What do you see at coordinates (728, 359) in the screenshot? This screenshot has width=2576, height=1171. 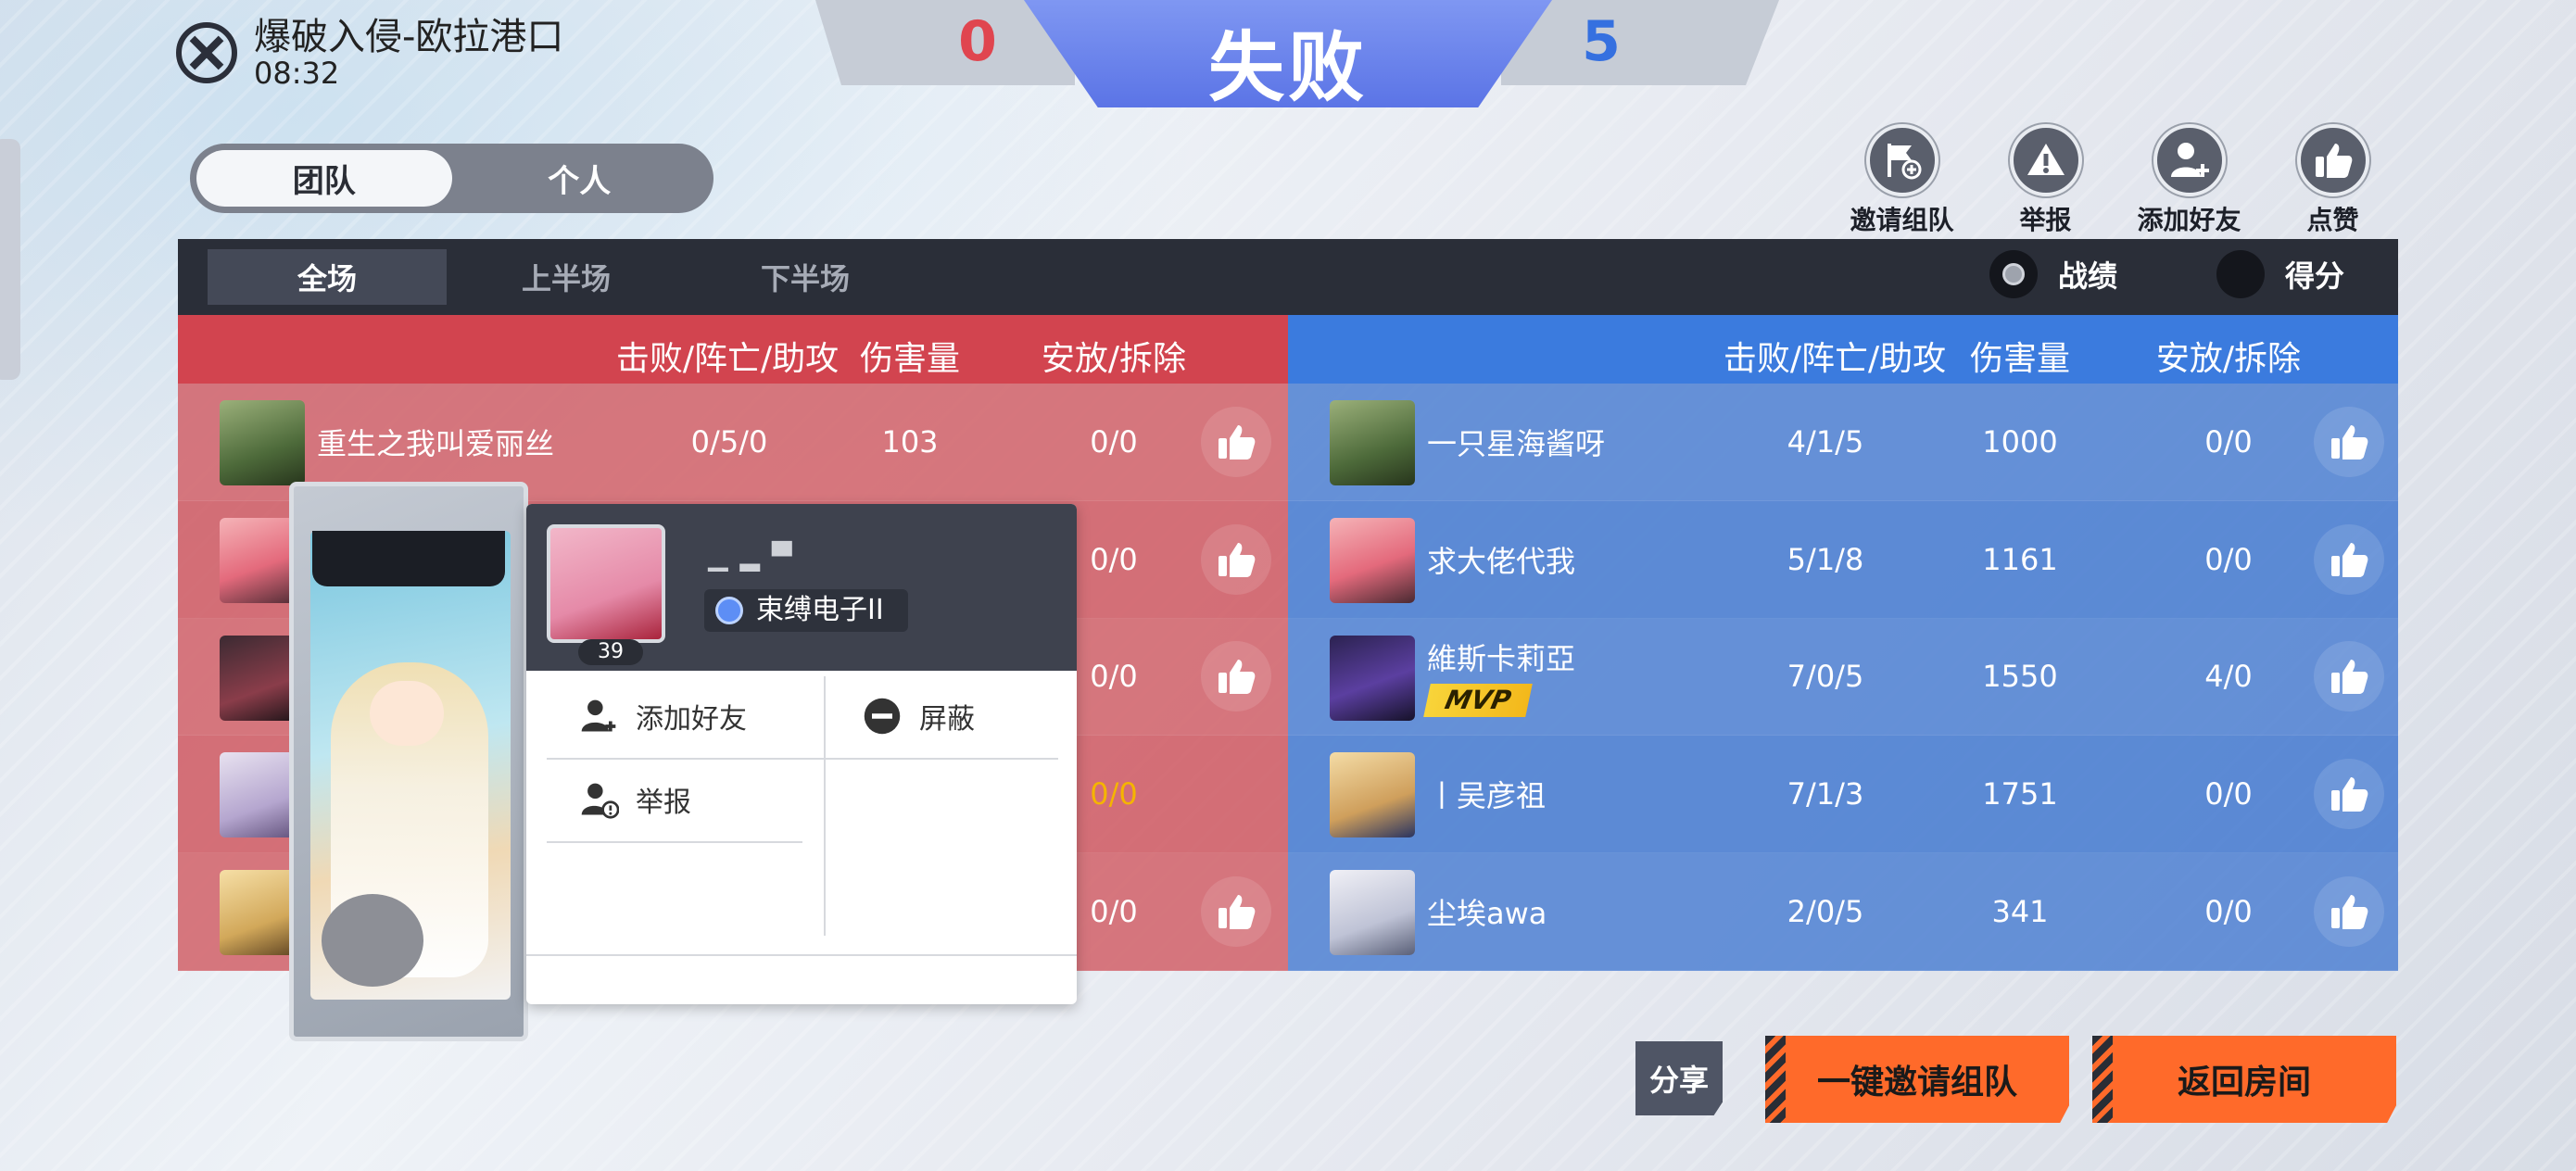 I see `col-kda: 击败/阵亡/助攻` at bounding box center [728, 359].